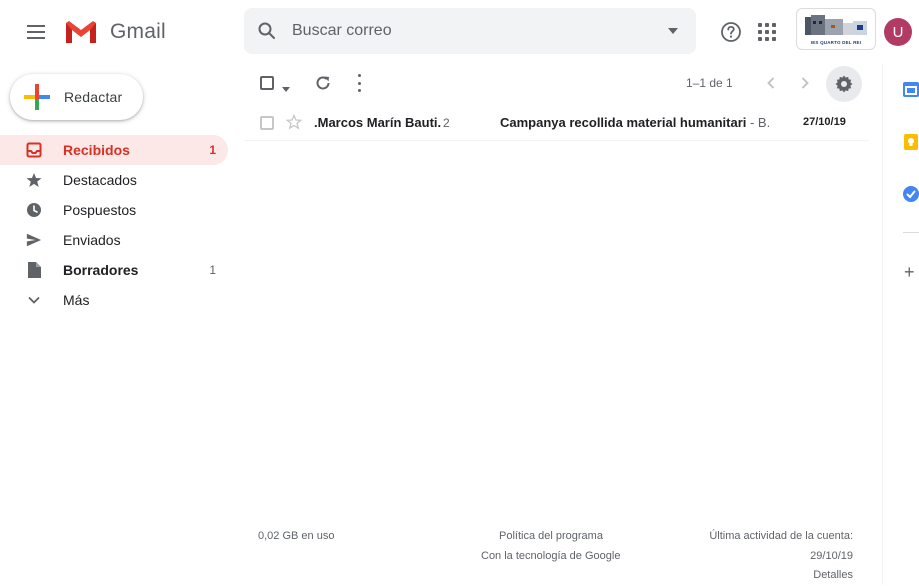  What do you see at coordinates (836, 25) in the screenshot?
I see `school-building-icon` at bounding box center [836, 25].